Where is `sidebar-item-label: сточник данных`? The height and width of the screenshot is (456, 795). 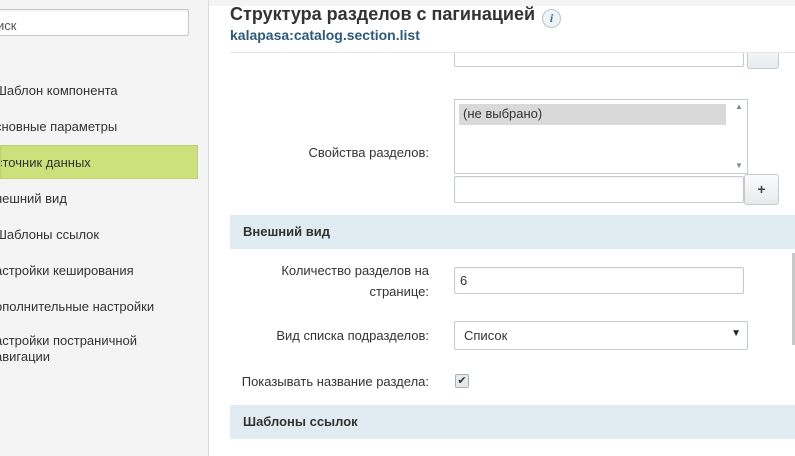
sidebar-item-label: сточник данных is located at coordinates (45, 162).